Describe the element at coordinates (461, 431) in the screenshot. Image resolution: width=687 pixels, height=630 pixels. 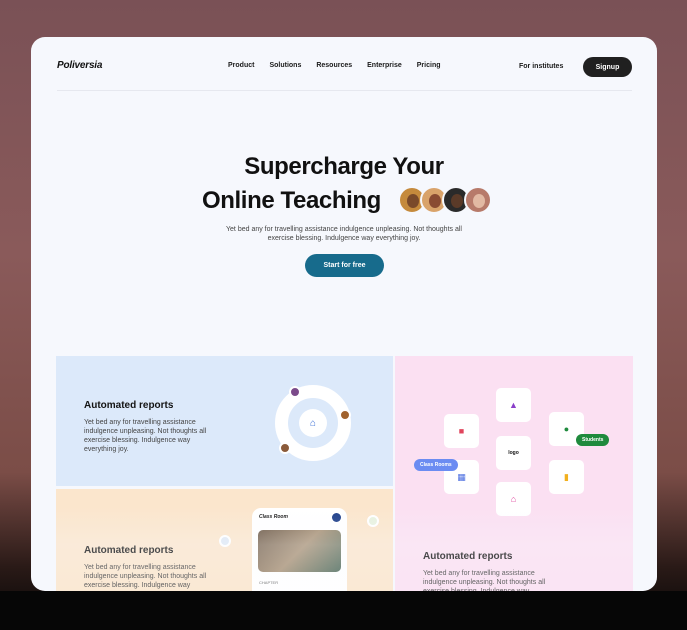
I see `chat-icon: ■` at that location.